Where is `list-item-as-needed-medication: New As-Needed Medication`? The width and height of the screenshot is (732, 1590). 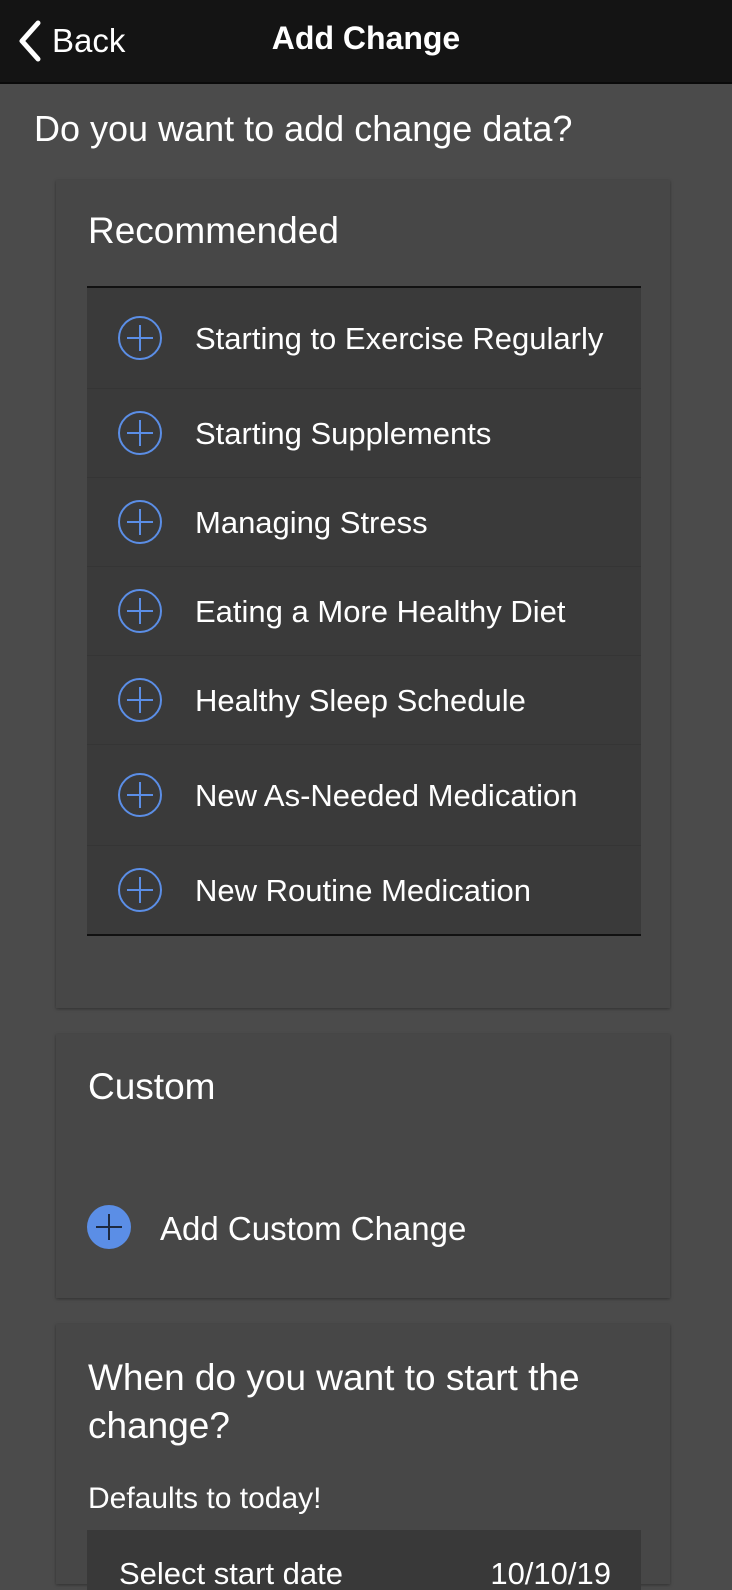
list-item-as-needed-medication: New As-Needed Medication is located at coordinates (364, 795).